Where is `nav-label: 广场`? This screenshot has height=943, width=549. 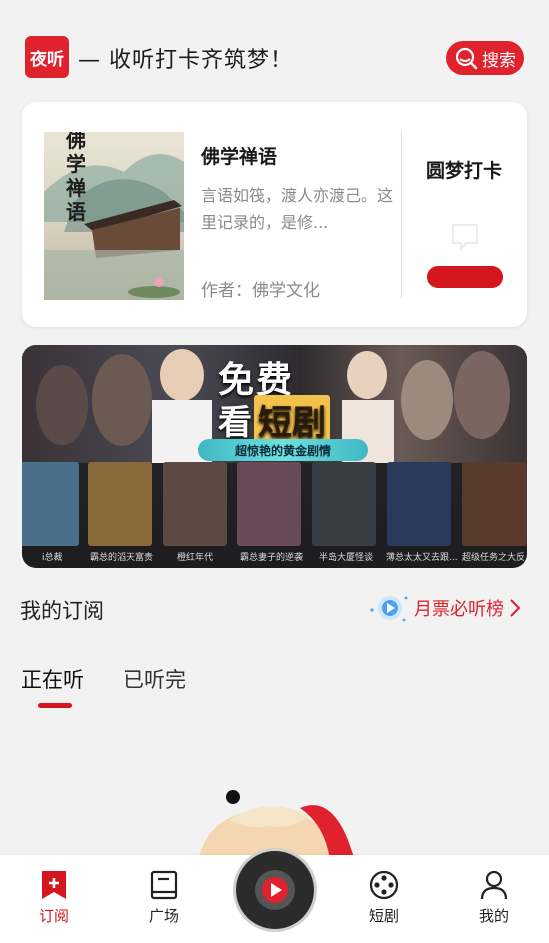 nav-label: 广场 is located at coordinates (163, 916).